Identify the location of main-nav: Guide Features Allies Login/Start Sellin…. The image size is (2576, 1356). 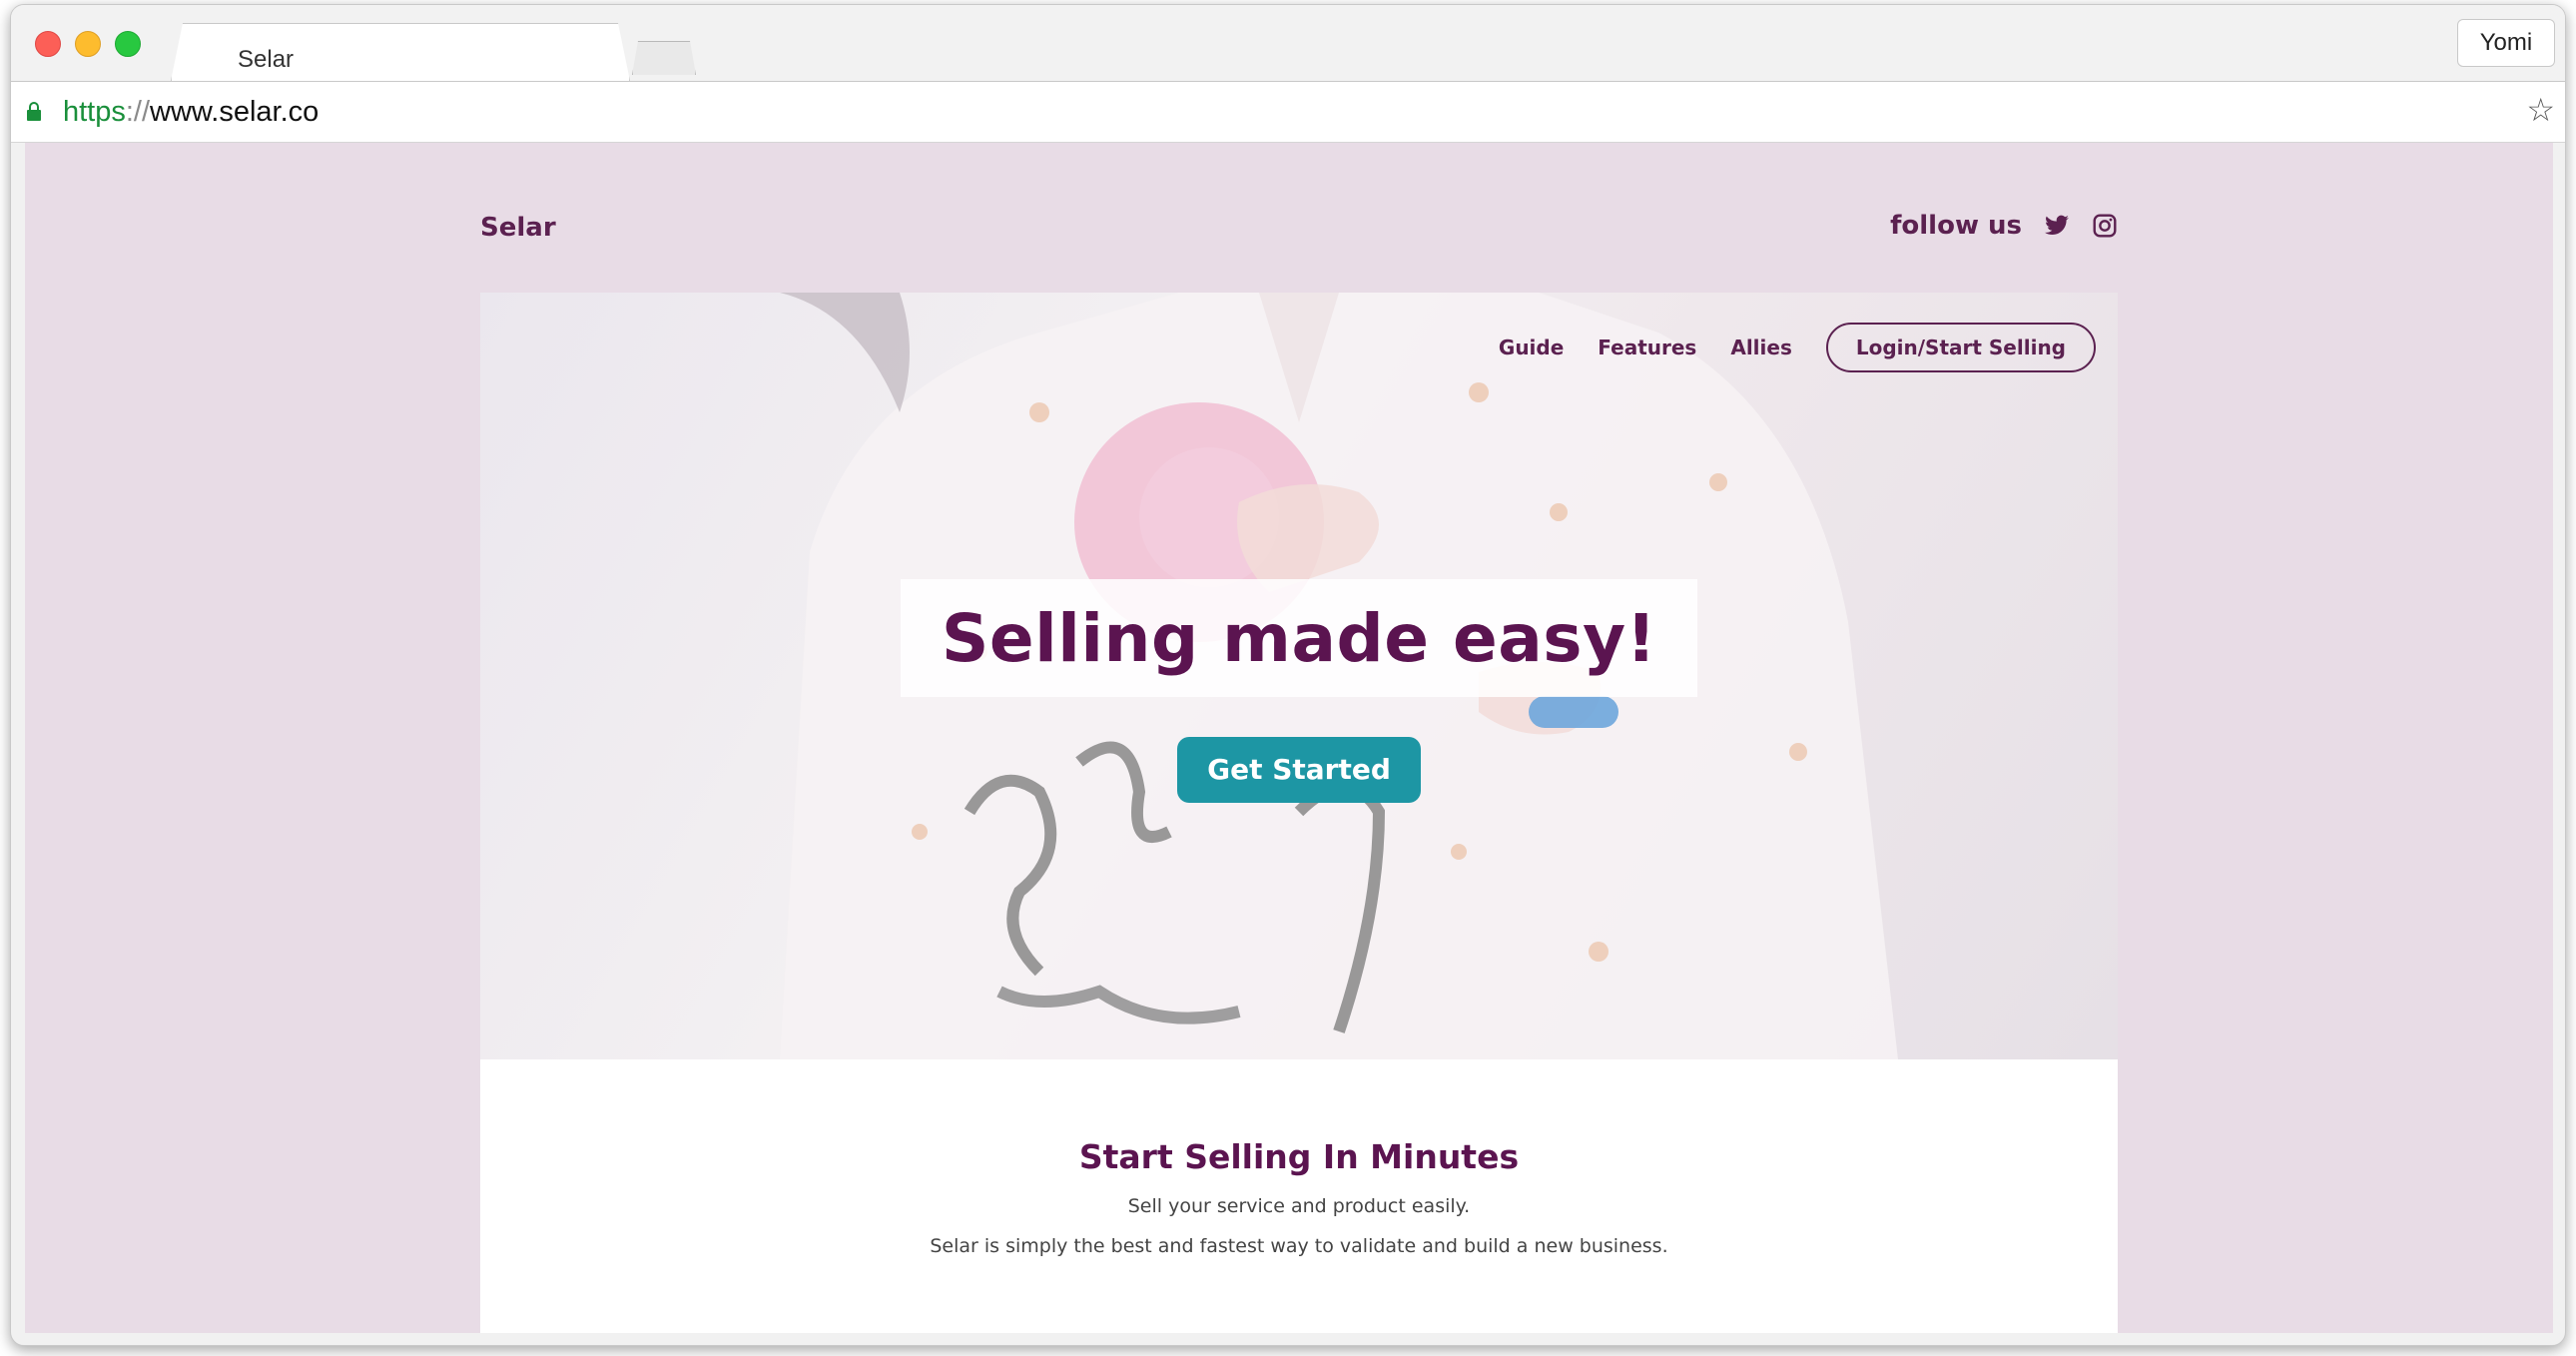
(1797, 347).